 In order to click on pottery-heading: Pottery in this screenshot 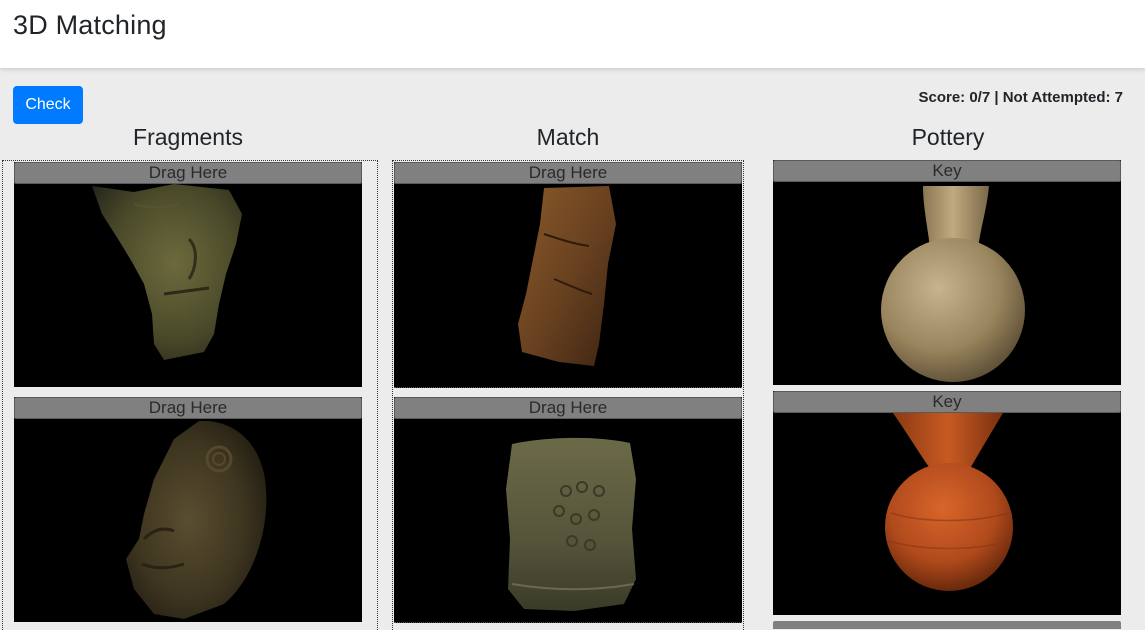, I will do `click(948, 137)`.